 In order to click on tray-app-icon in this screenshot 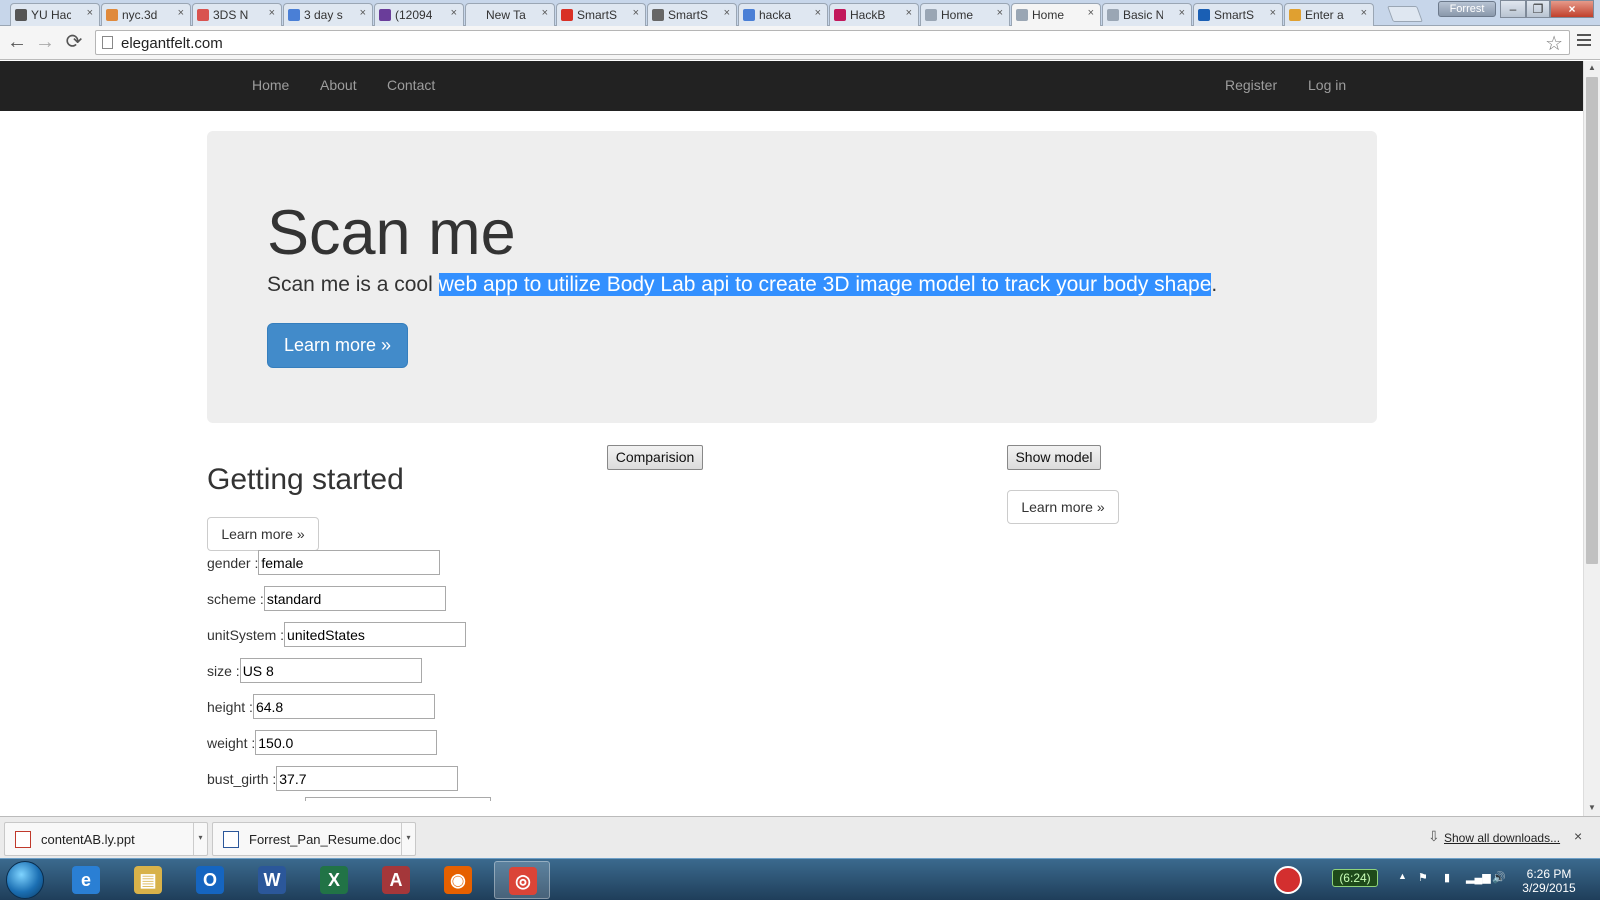, I will do `click(1288, 880)`.